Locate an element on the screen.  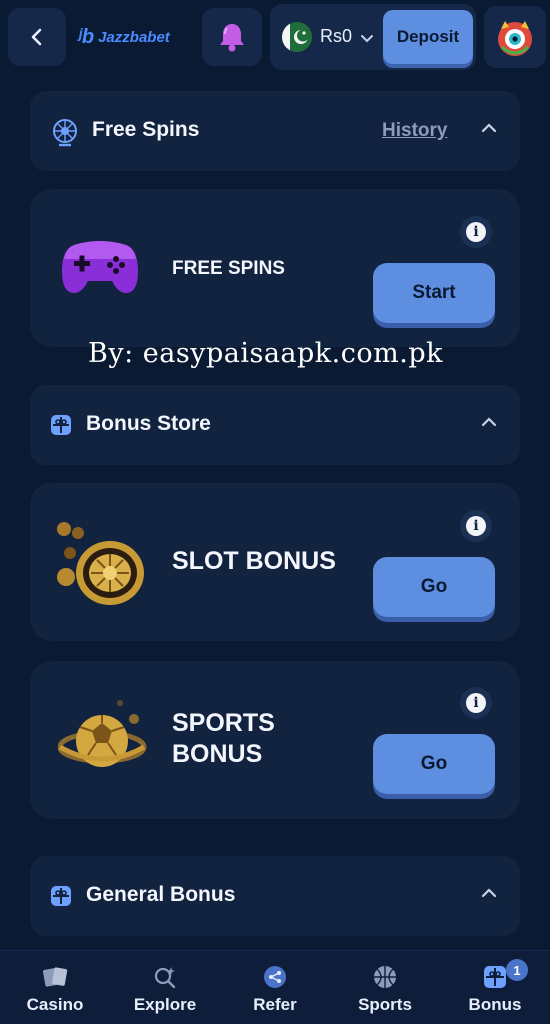
general-bonus-section-header: General Bonus is located at coordinates (275, 896).